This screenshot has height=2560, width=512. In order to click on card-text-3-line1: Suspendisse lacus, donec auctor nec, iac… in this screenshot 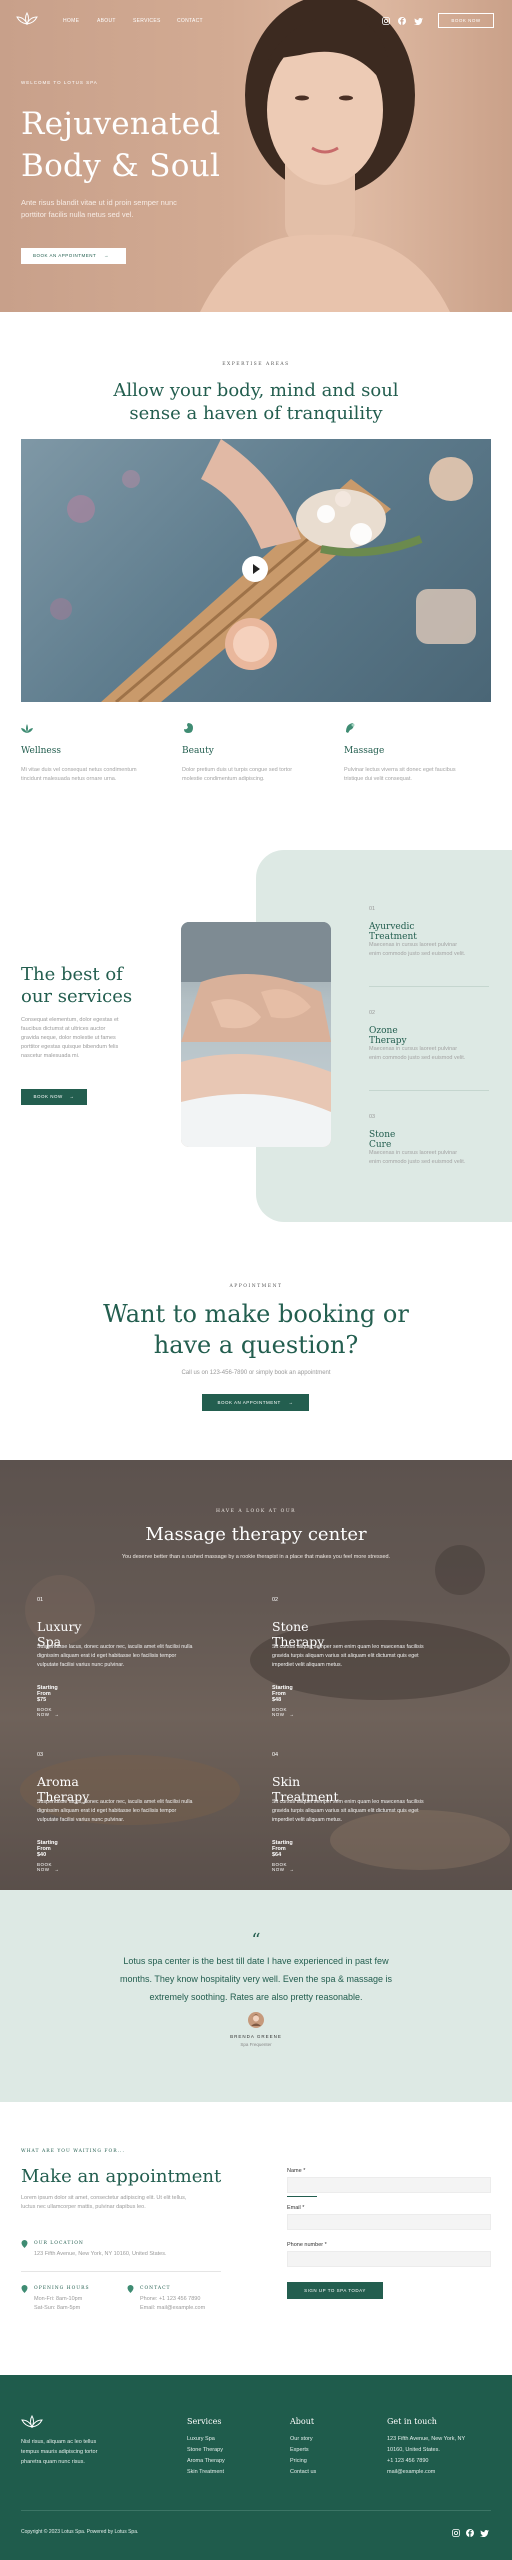, I will do `click(115, 1802)`.